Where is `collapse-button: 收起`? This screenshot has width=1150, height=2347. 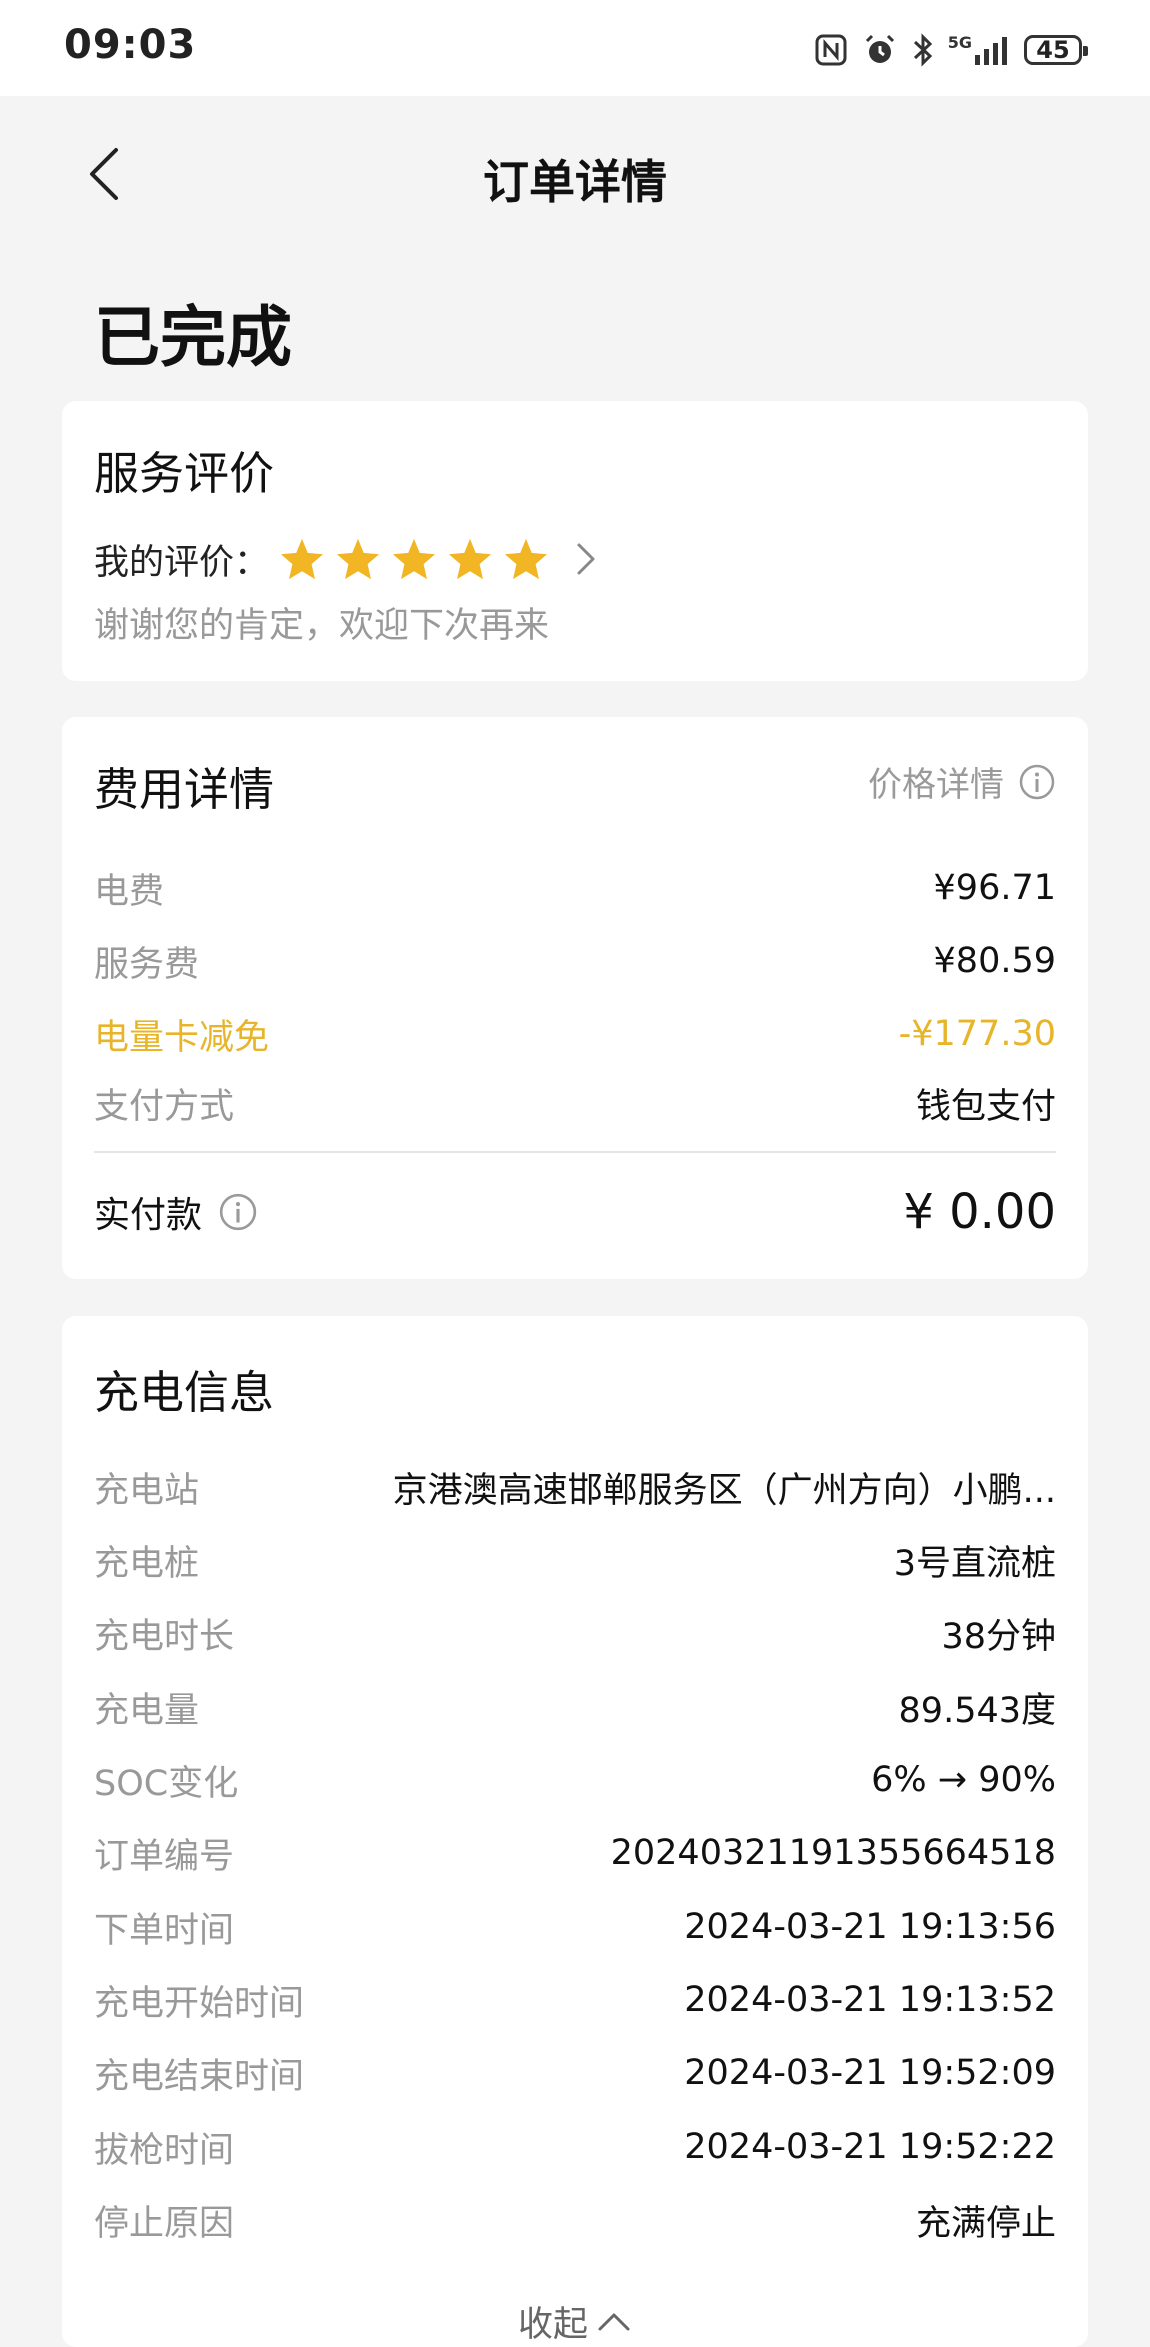 collapse-button: 收起 is located at coordinates (575, 2321).